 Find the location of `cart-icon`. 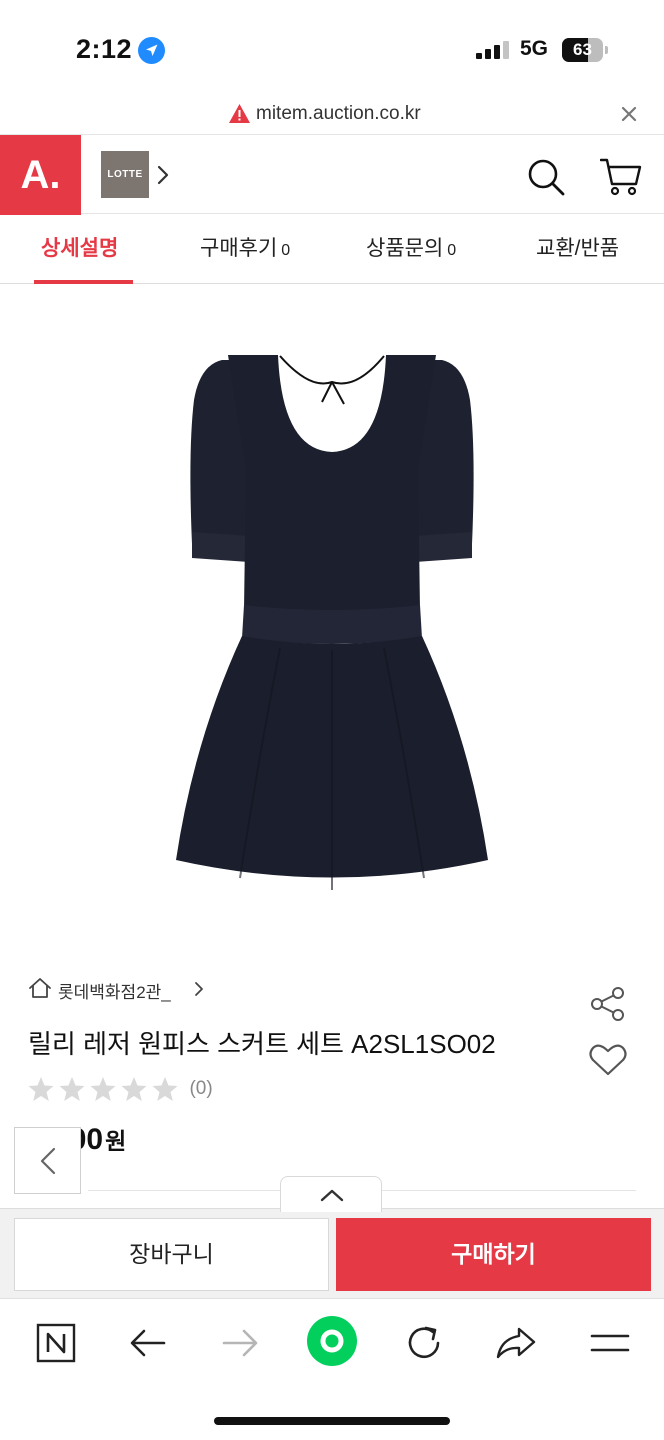

cart-icon is located at coordinates (621, 177).